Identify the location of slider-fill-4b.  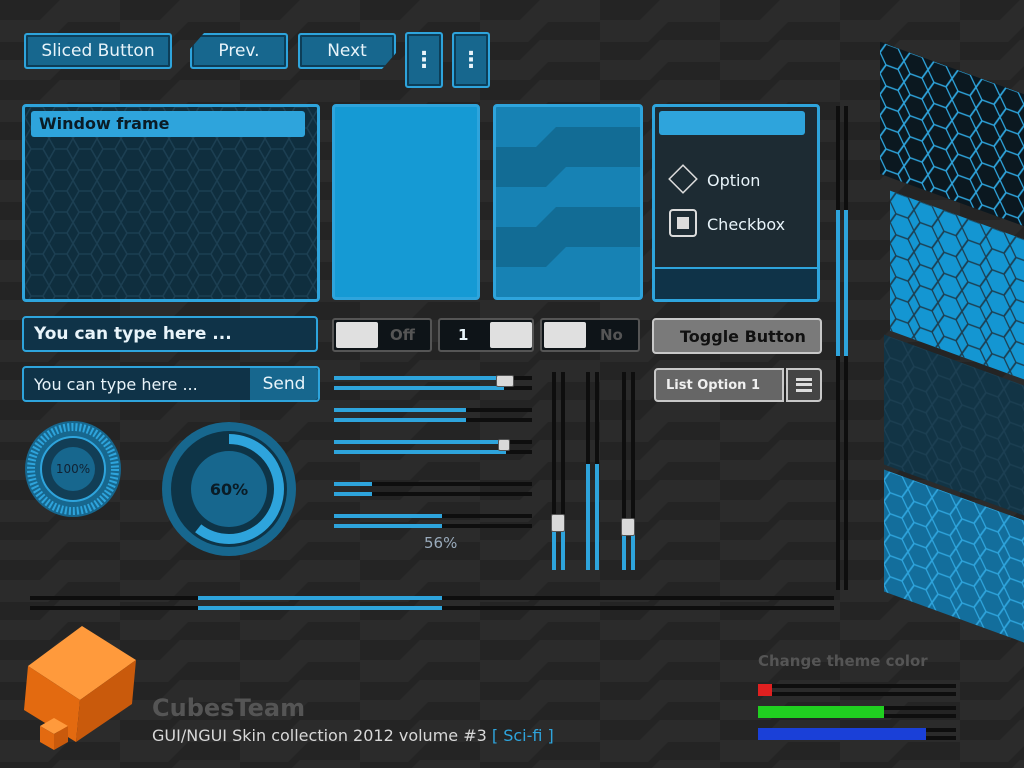
(353, 494).